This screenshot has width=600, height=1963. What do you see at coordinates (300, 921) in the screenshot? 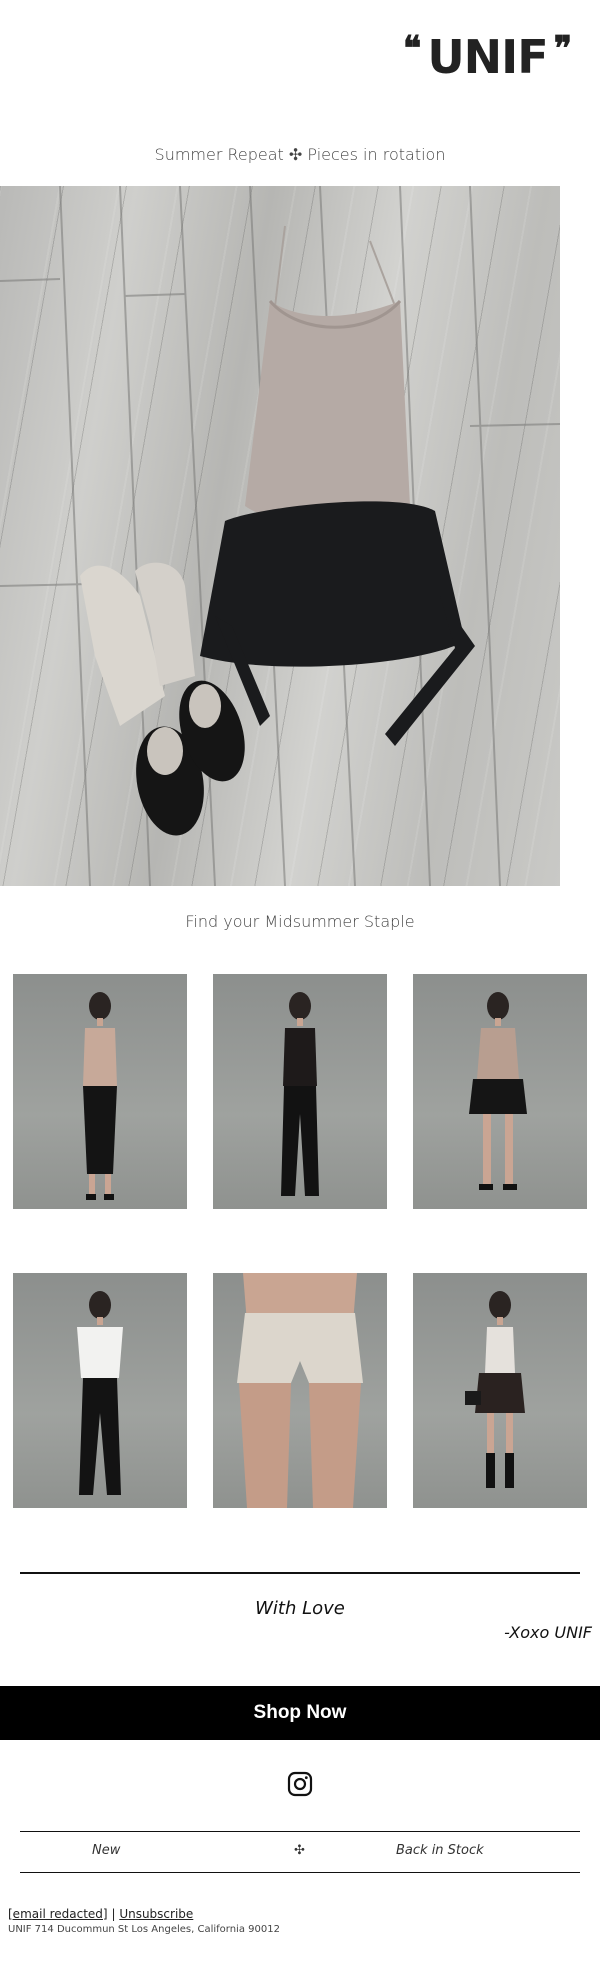
I see `products-heading: Find your Midsummer Staple` at bounding box center [300, 921].